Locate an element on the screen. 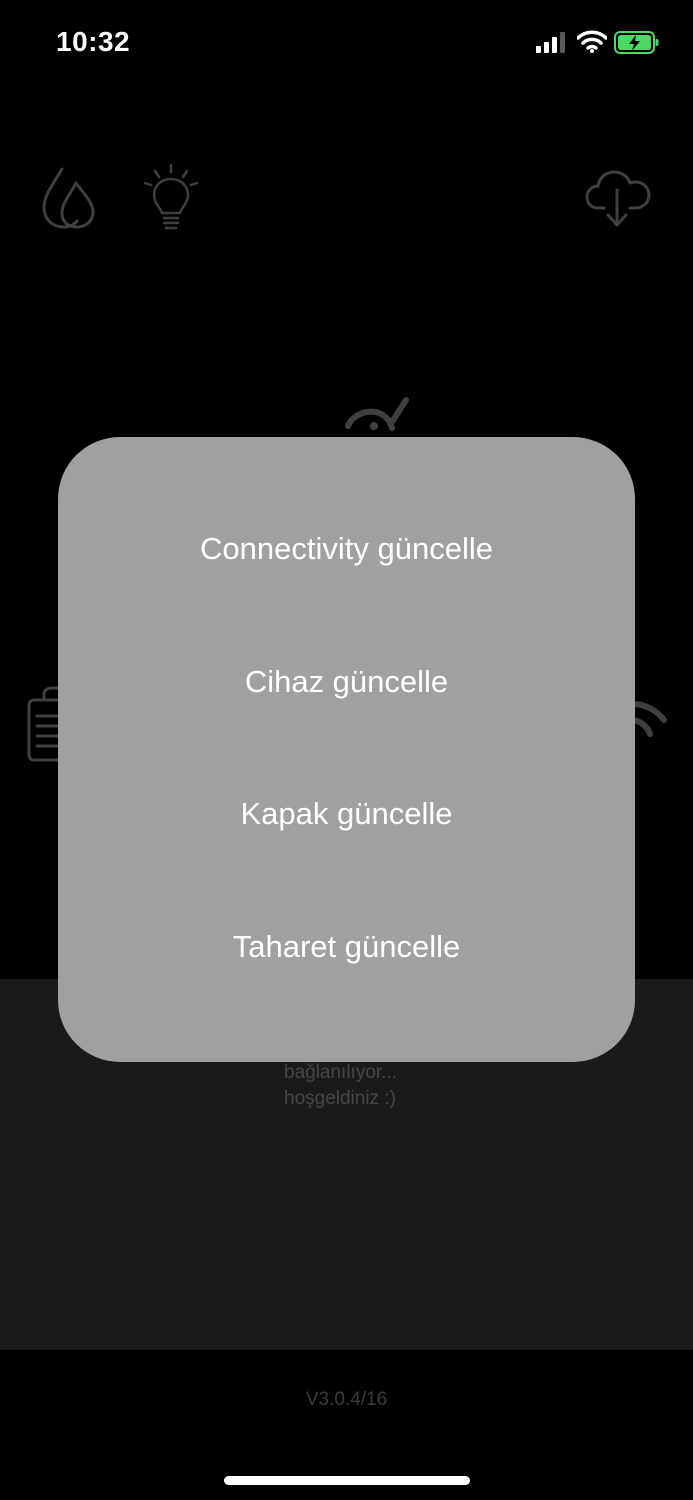 The width and height of the screenshot is (693, 1500). cloud-download-icon is located at coordinates (618, 199).